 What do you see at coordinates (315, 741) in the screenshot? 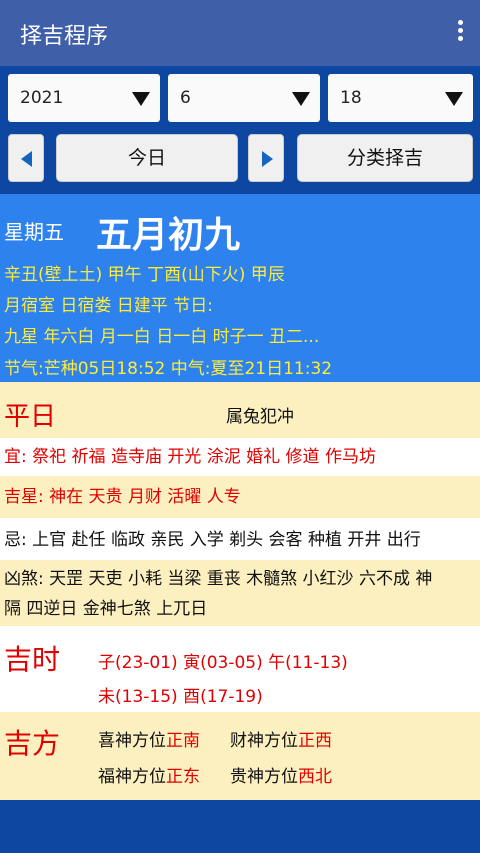
I see `wealth-god-value: 正西` at bounding box center [315, 741].